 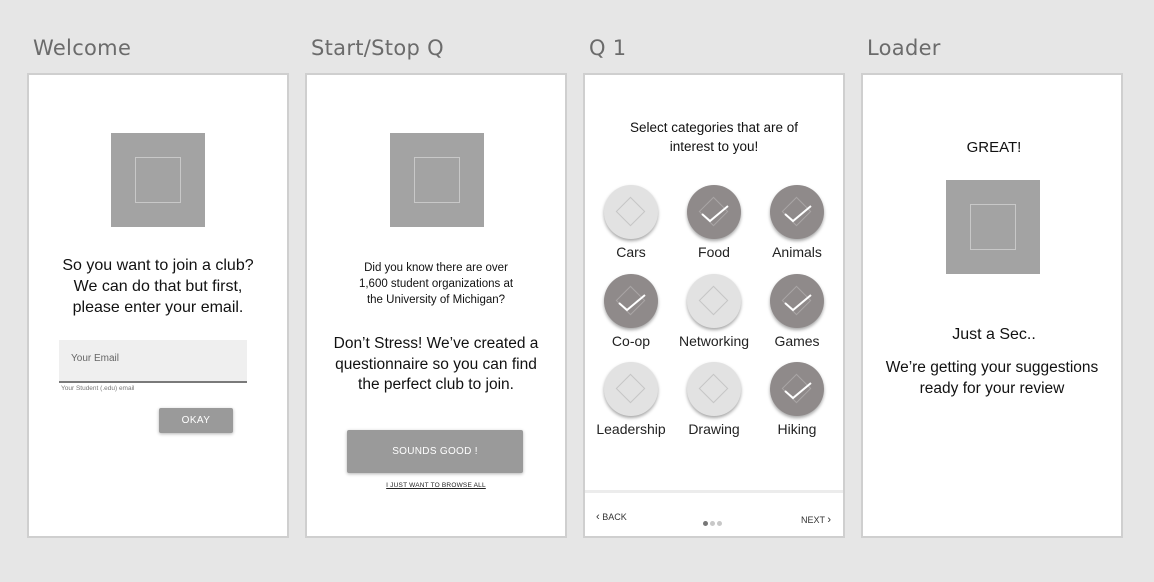 What do you see at coordinates (598, 517) in the screenshot?
I see `chevron-left-icon: ‹` at bounding box center [598, 517].